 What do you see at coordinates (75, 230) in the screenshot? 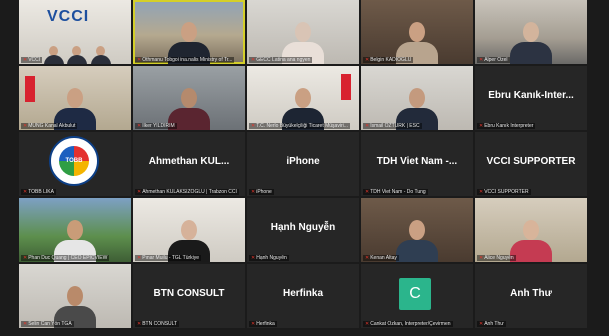
I see `participant-tile: ✕ Phan Duc Quang | CEO EPICVIEW` at bounding box center [75, 230].